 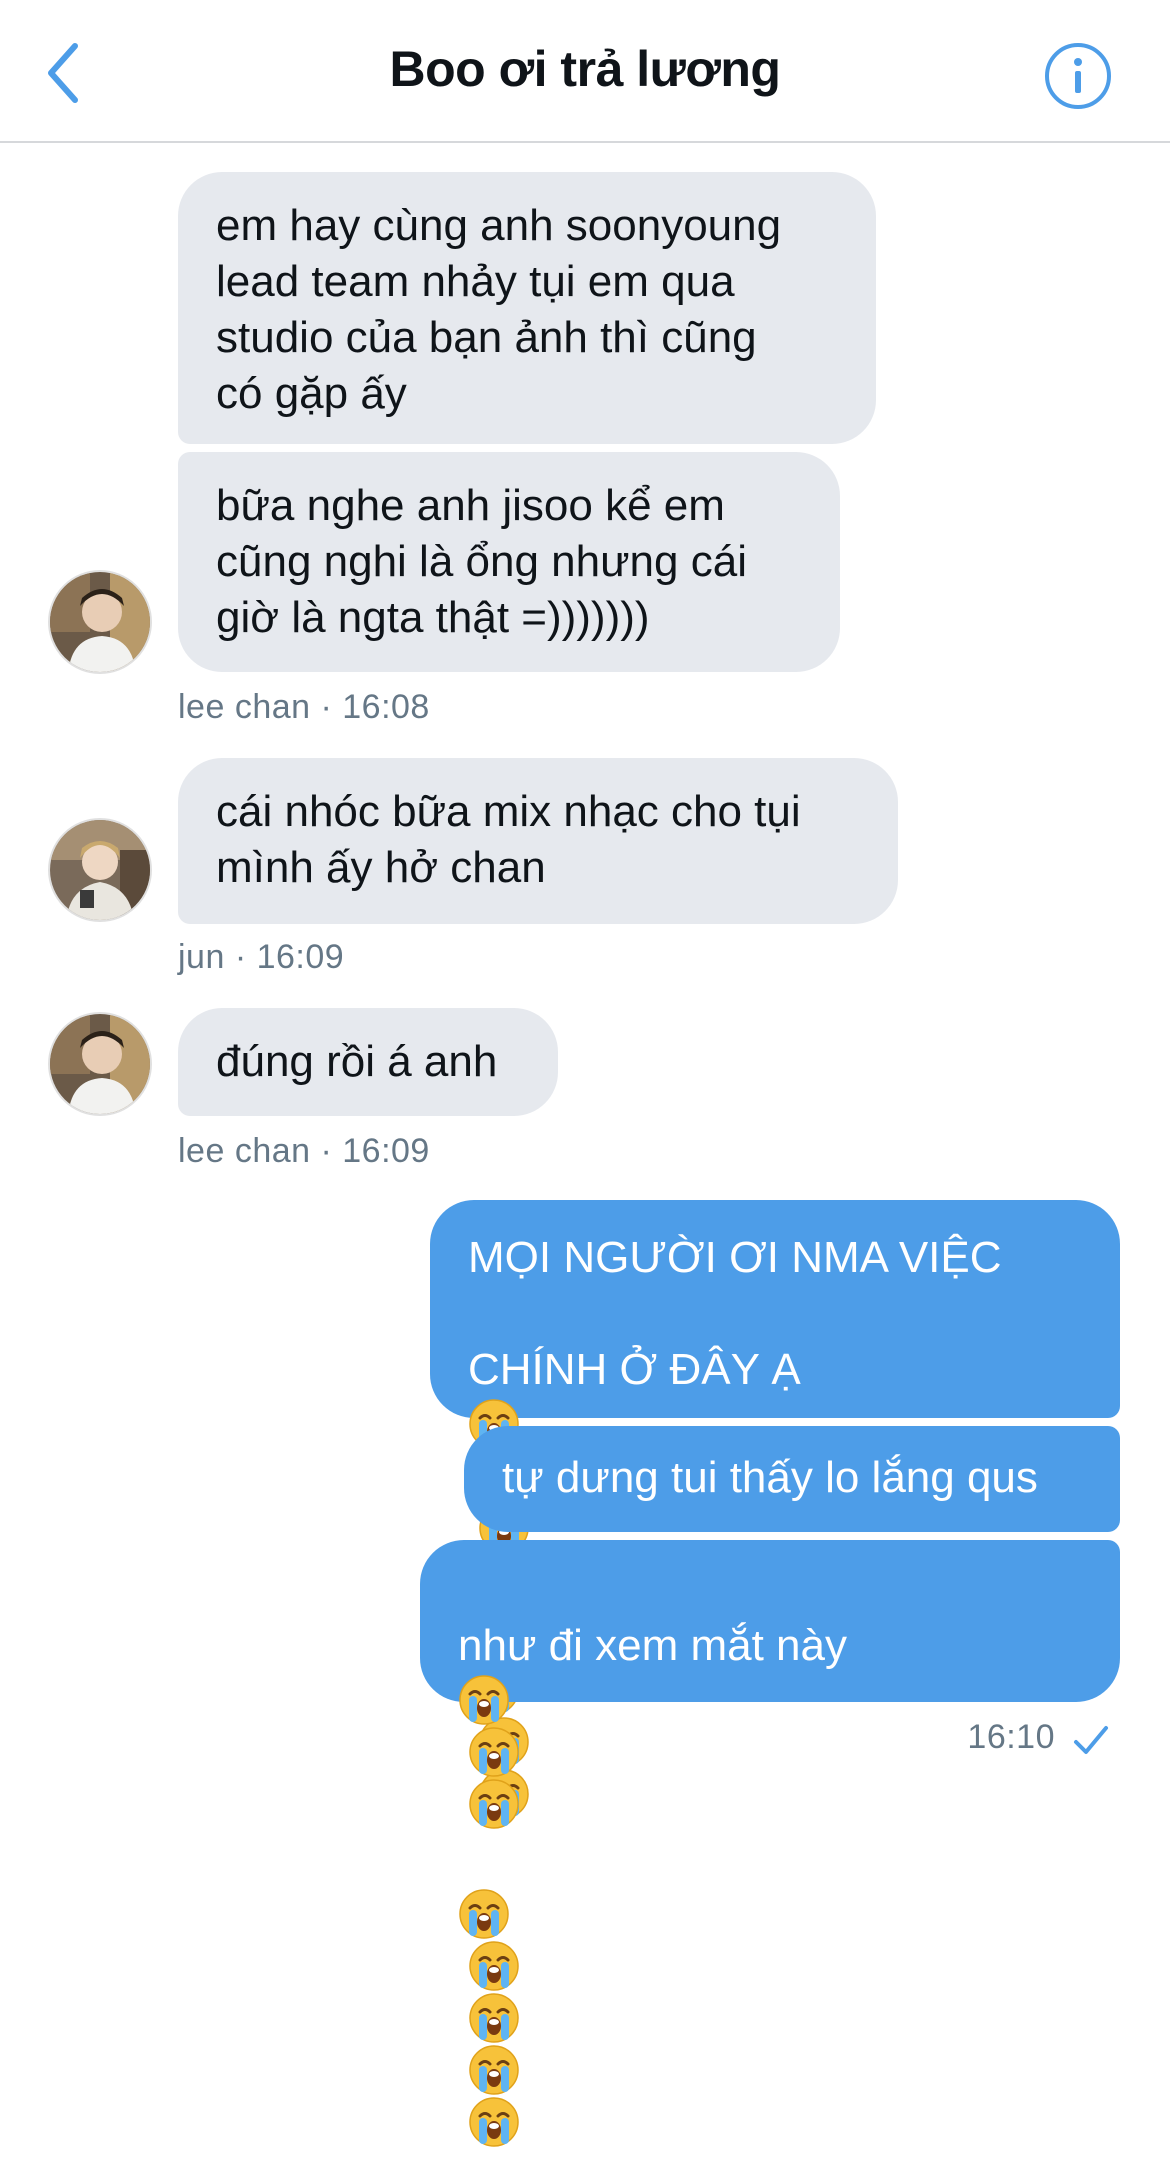 I want to click on conversation-title: Boo ơi trả lương, so click(x=585, y=69).